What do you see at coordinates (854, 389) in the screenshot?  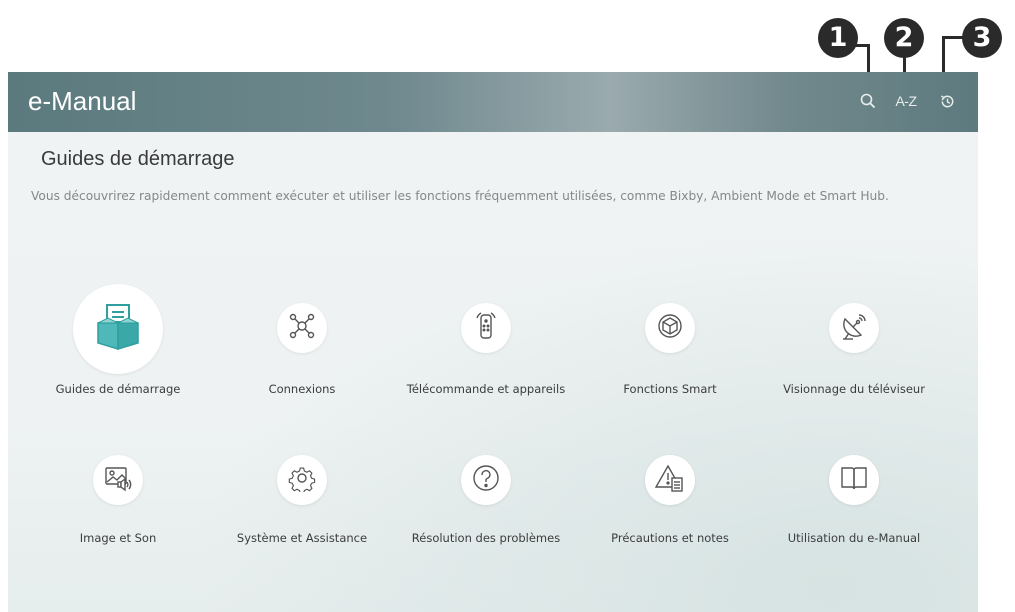 I see `tile-label: Visionnage du téléviseur` at bounding box center [854, 389].